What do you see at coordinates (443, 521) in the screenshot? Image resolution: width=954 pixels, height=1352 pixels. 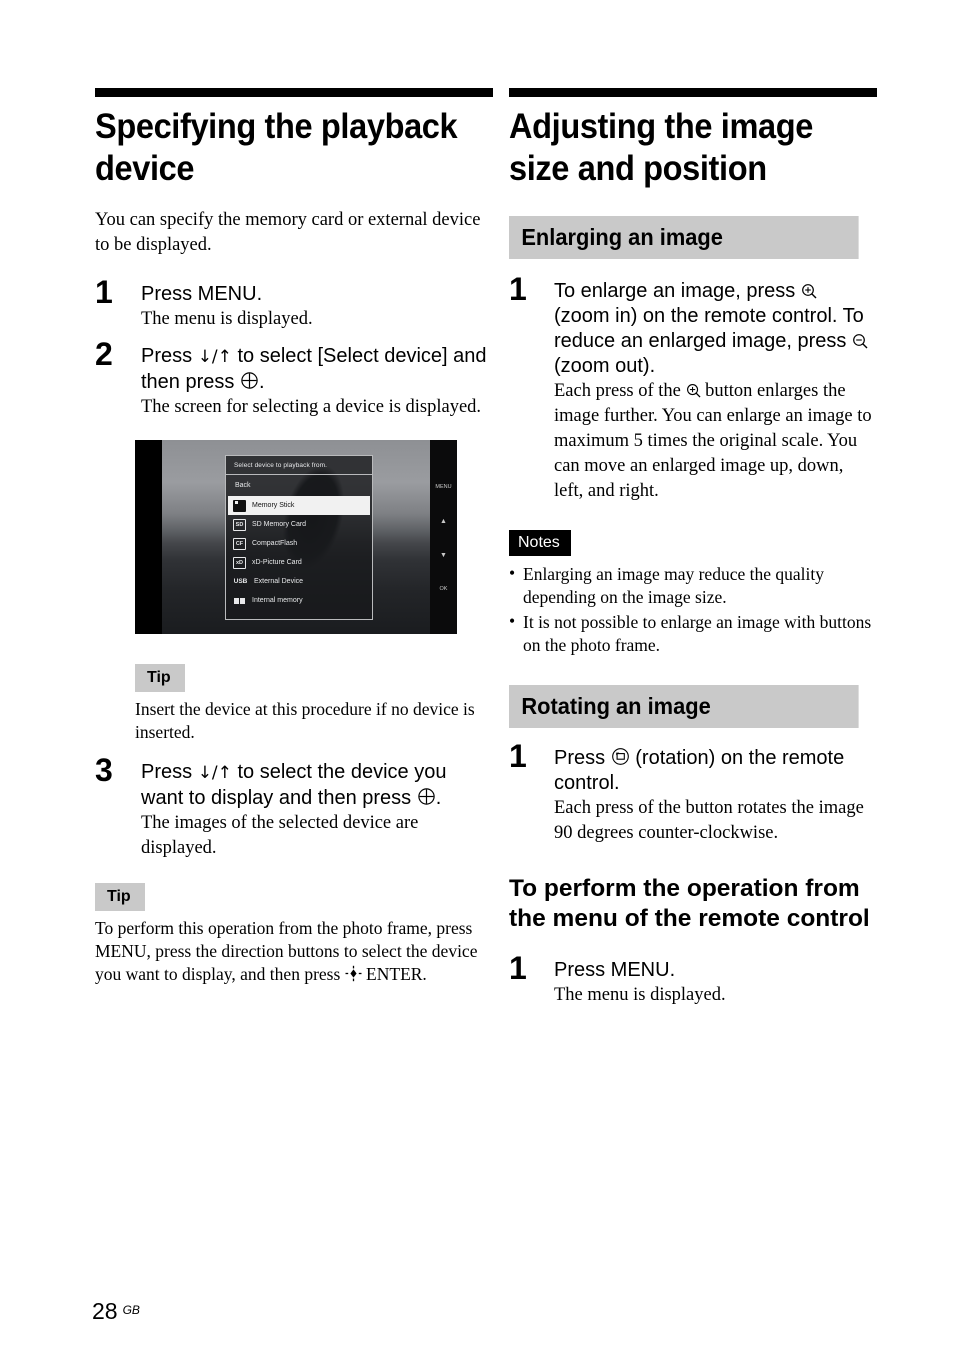 I see `up-arrow-icon: ▲` at bounding box center [443, 521].